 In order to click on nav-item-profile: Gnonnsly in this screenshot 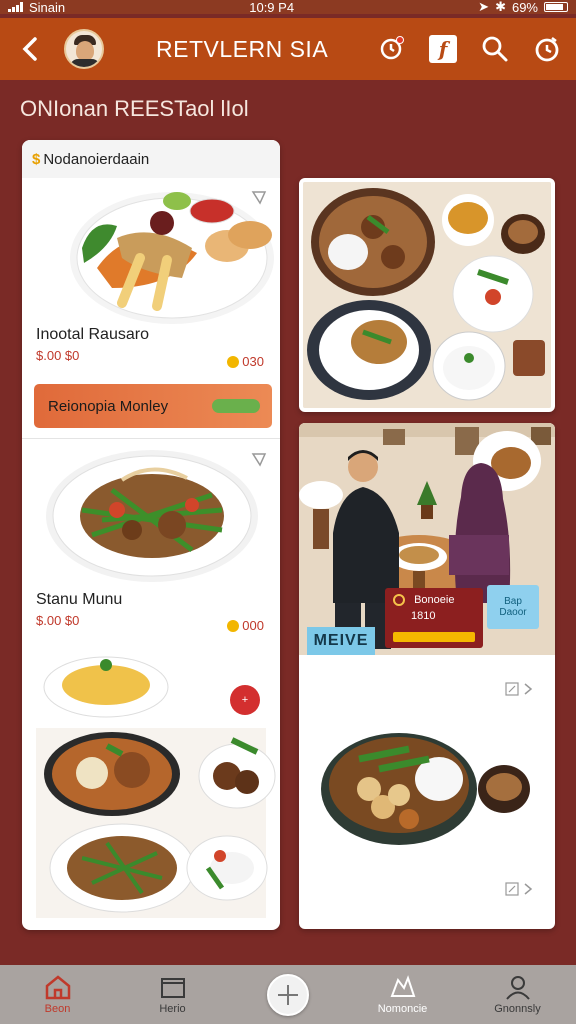, I will do `click(517, 994)`.